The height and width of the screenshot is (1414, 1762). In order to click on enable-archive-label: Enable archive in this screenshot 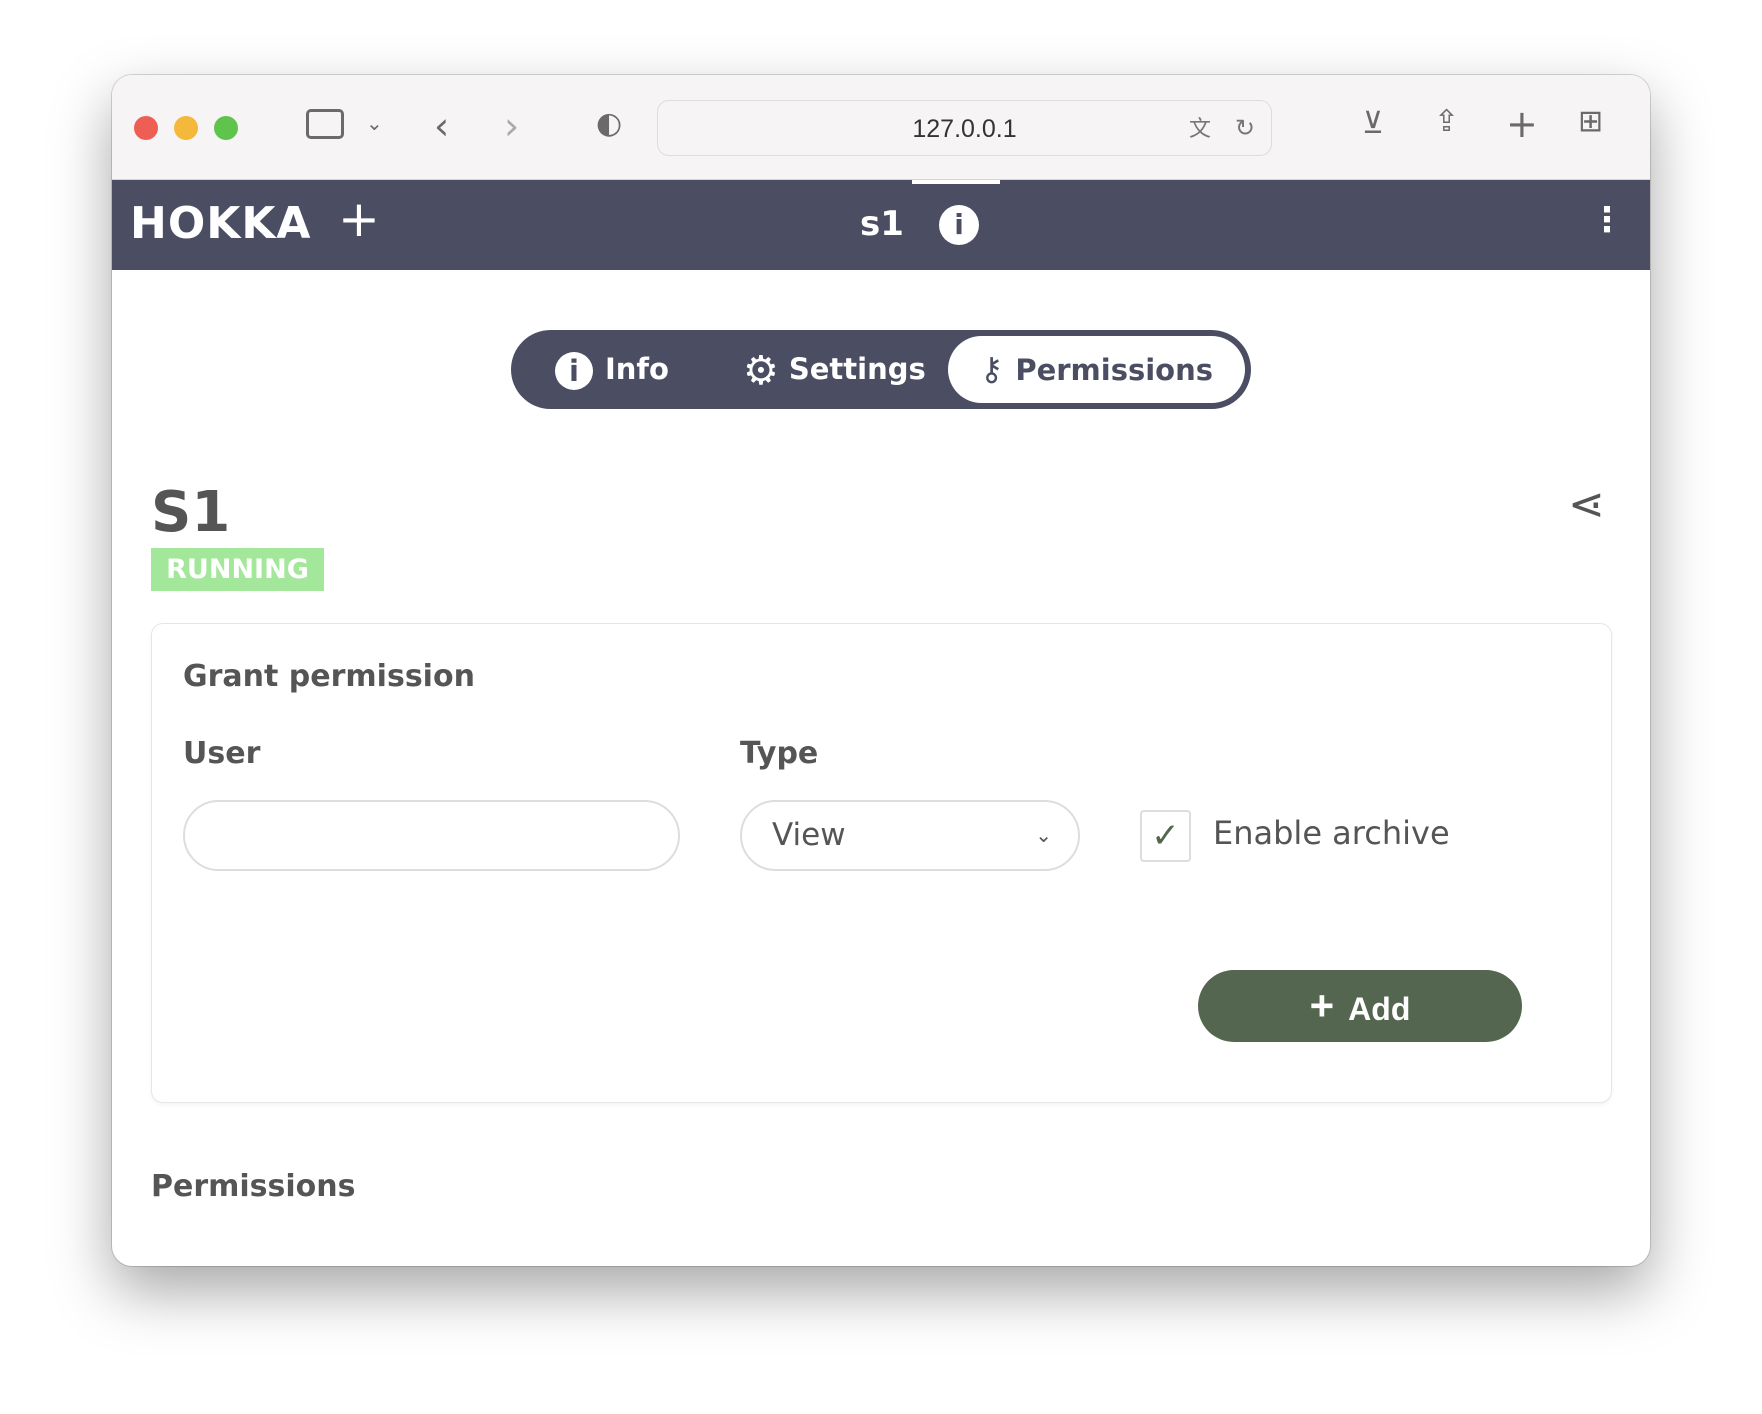, I will do `click(1331, 833)`.